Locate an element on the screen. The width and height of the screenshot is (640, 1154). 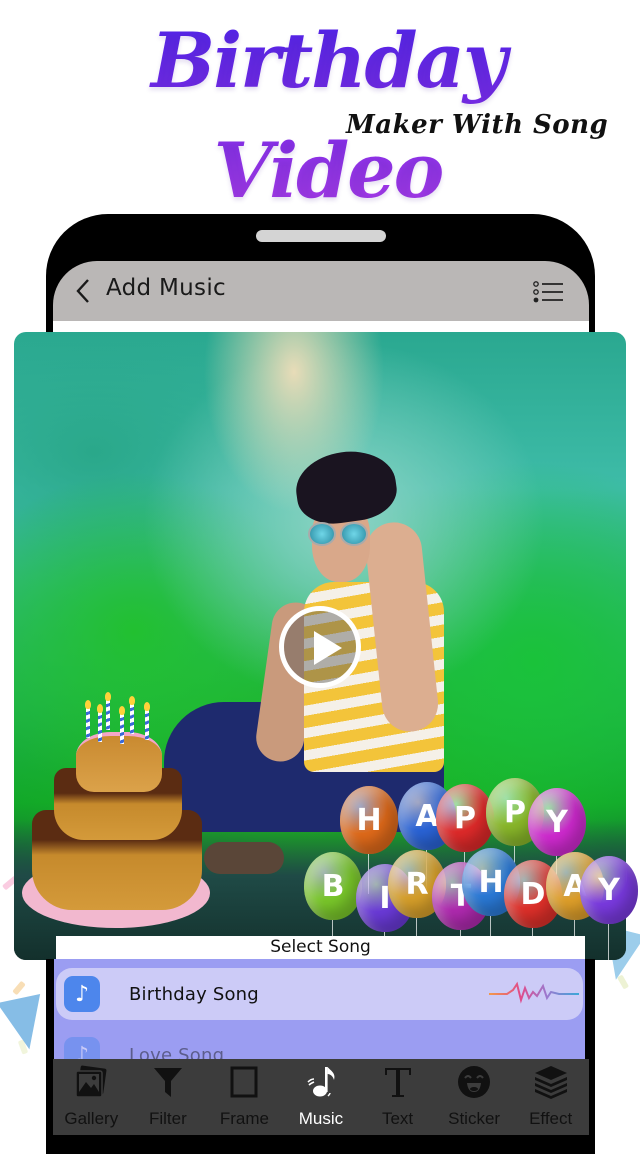
phone-speaker is located at coordinates (321, 236).